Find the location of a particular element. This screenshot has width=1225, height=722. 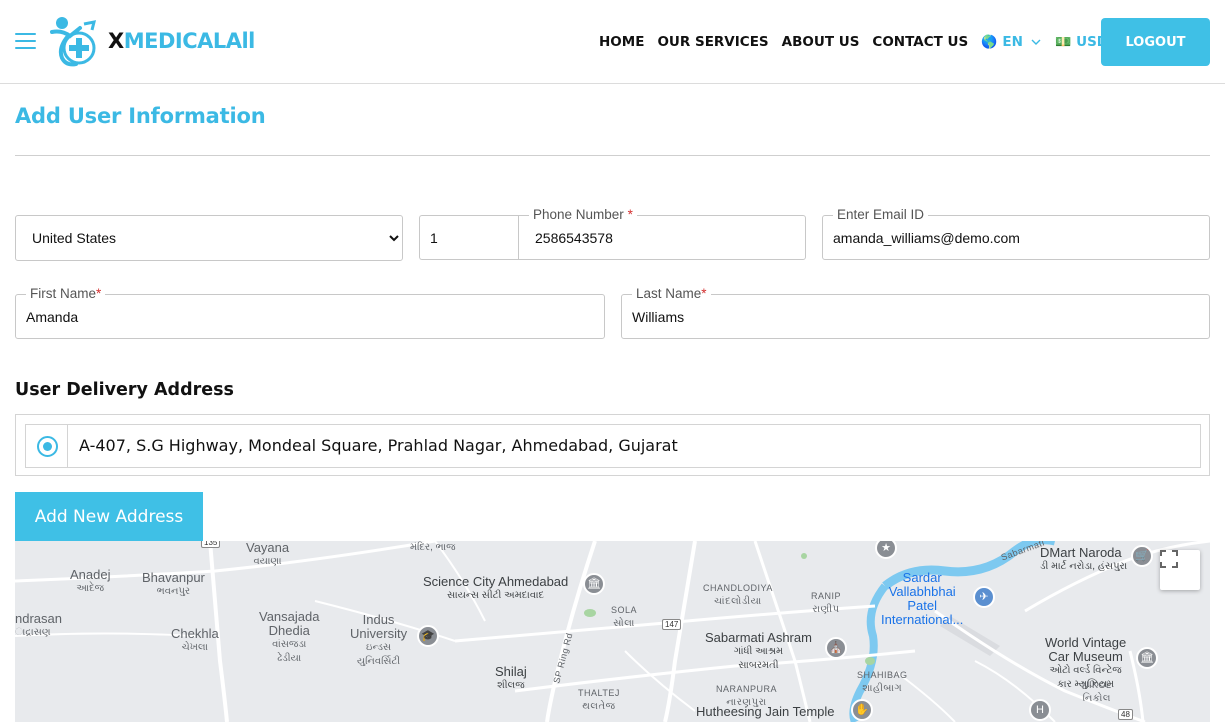

logo: XMEDICALAll is located at coordinates (151, 41).